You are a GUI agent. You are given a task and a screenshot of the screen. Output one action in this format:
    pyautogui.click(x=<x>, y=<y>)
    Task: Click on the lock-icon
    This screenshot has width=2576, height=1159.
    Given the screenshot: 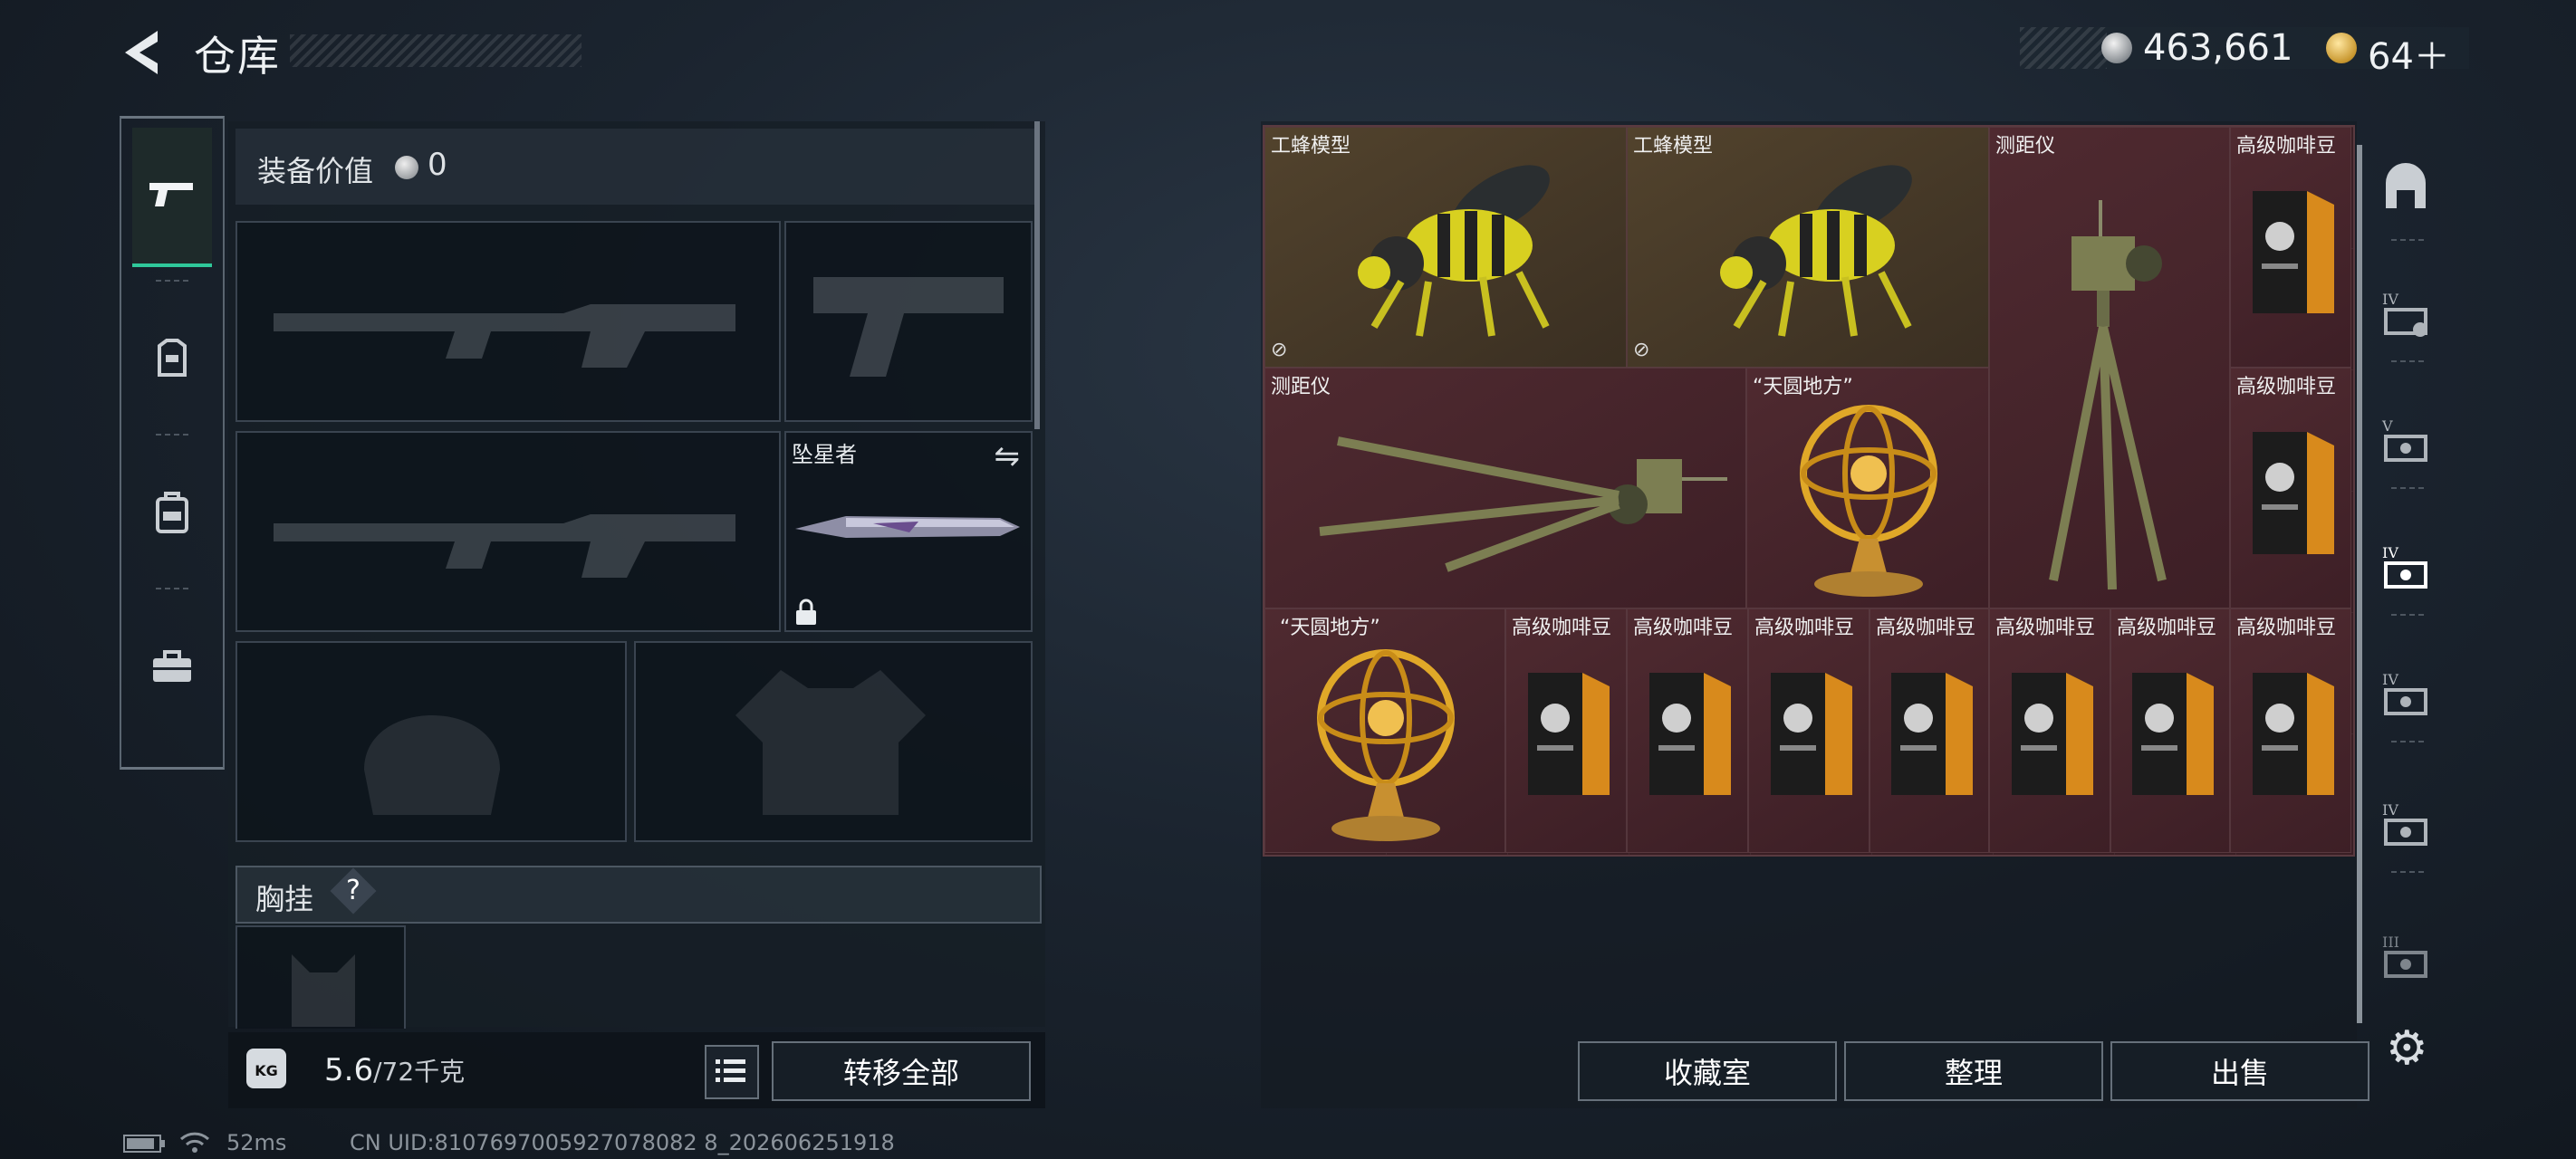 What is the action you would take?
    pyautogui.click(x=806, y=612)
    